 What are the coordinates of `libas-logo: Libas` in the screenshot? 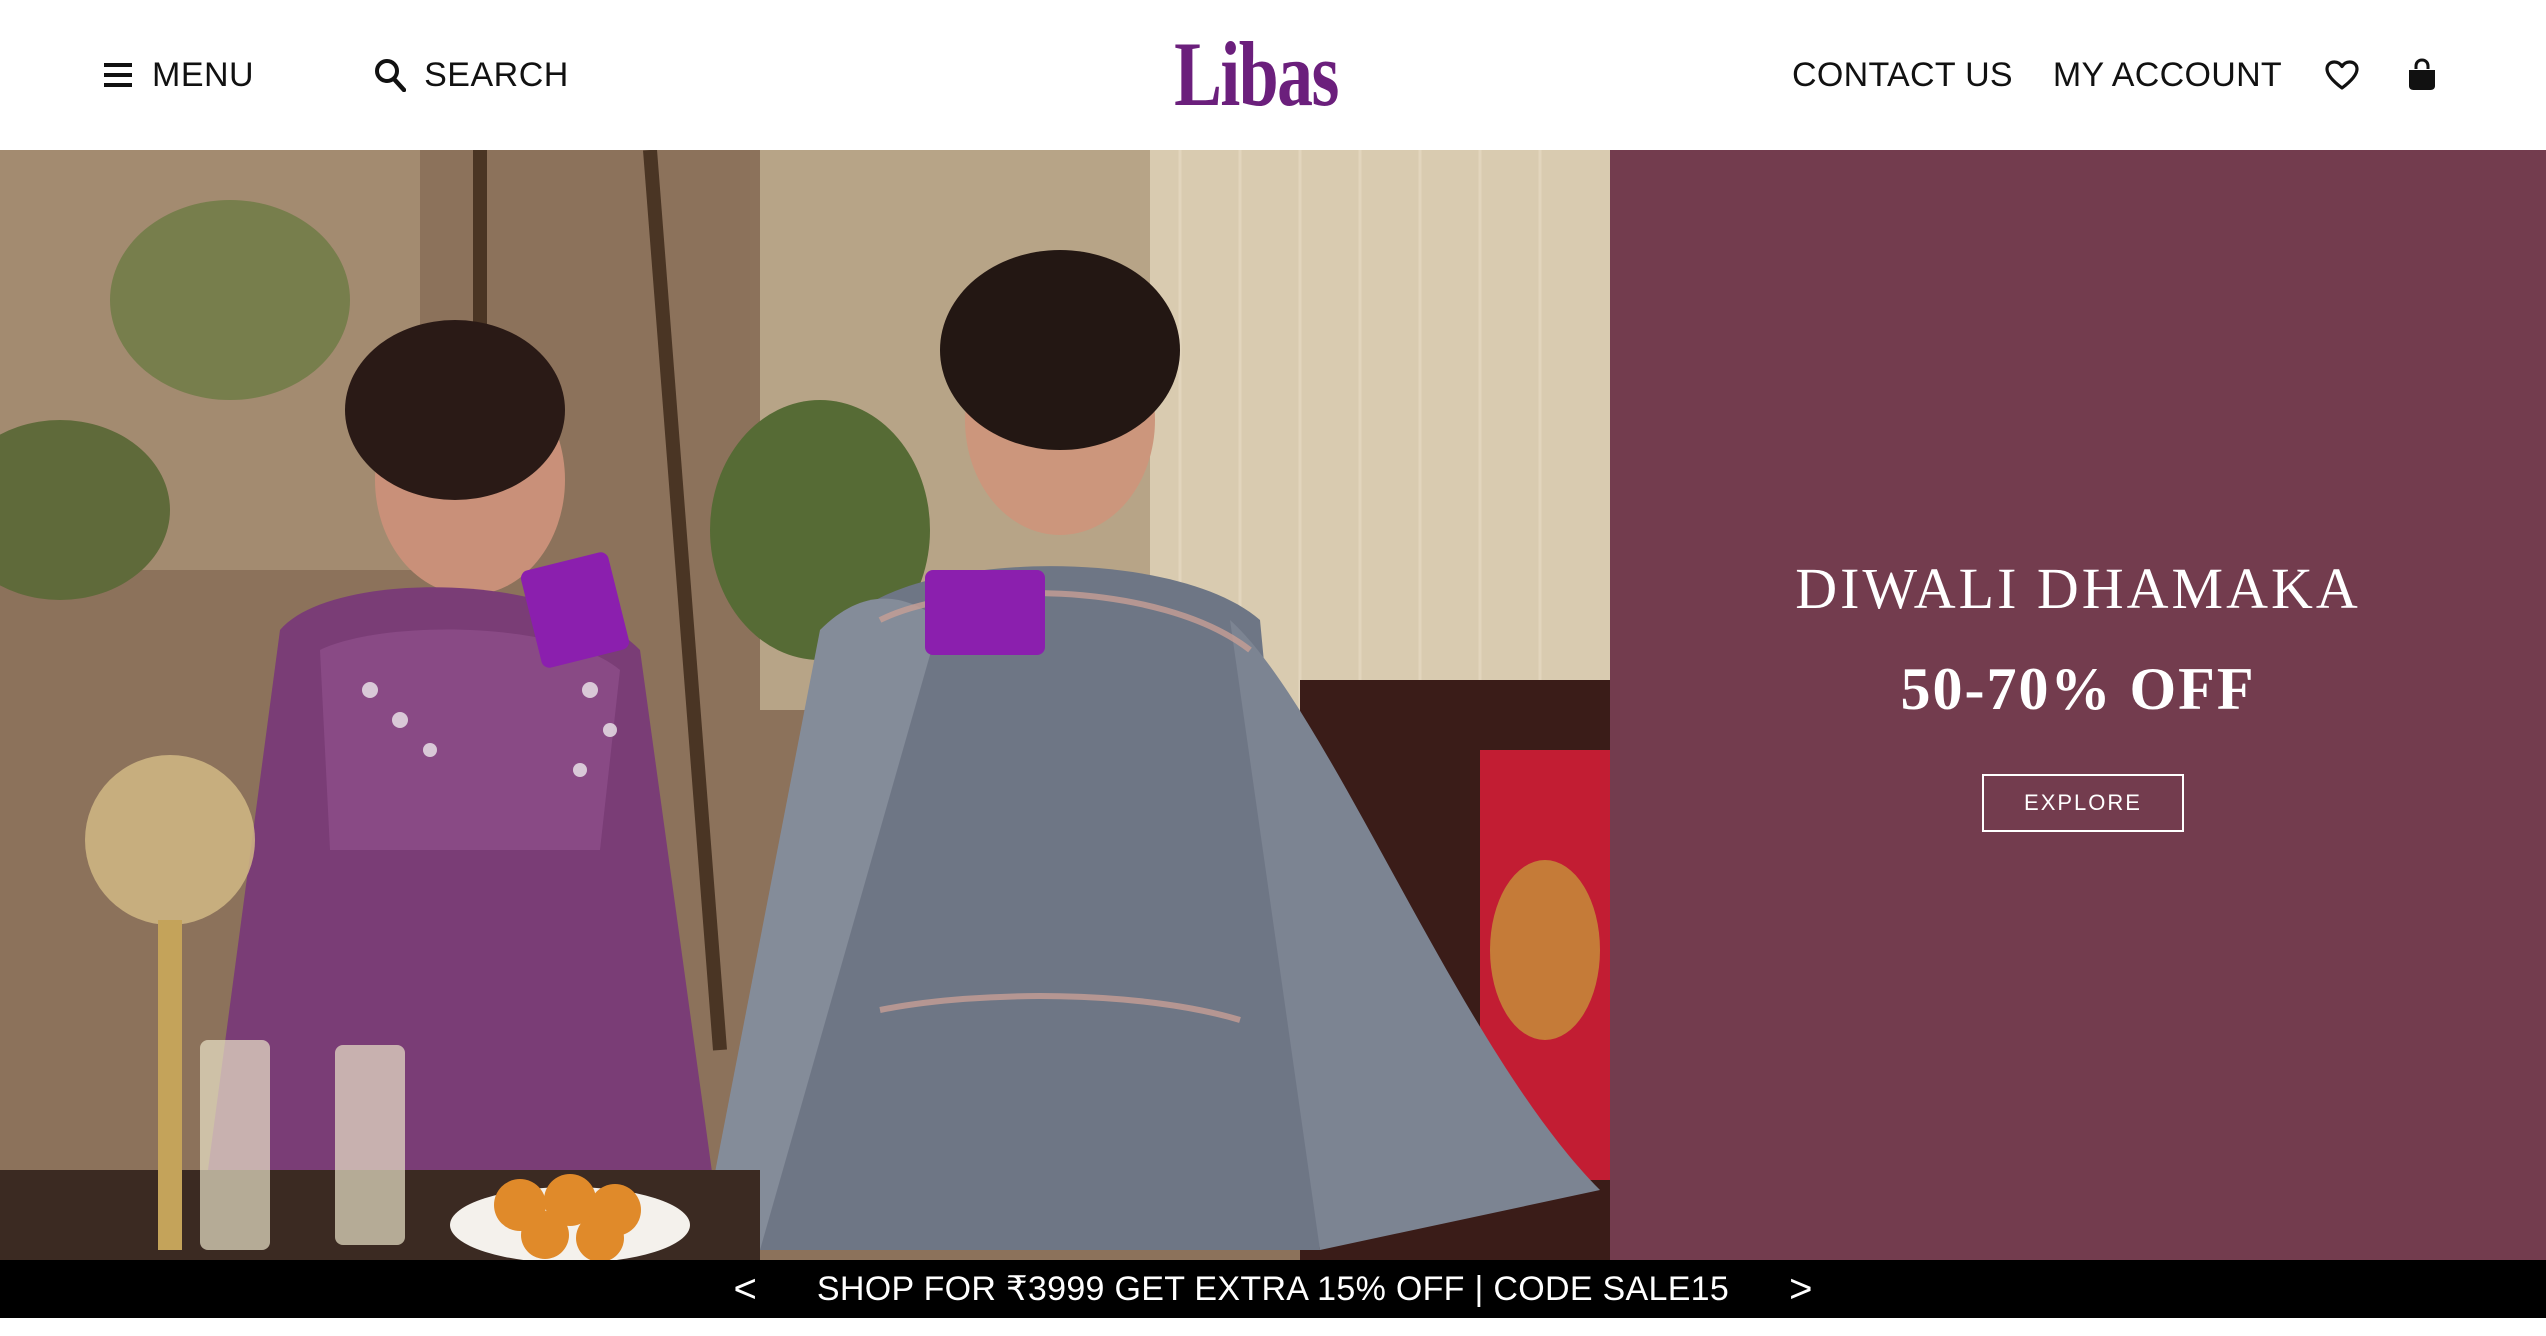 It's located at (1256, 74).